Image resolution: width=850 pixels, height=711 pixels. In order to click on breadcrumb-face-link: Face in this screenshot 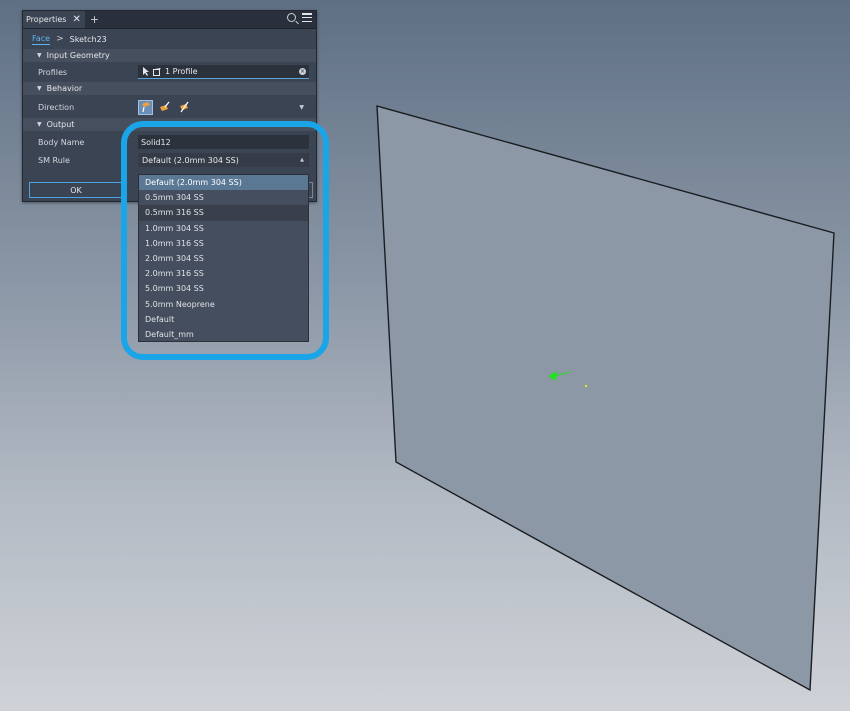, I will do `click(41, 39)`.